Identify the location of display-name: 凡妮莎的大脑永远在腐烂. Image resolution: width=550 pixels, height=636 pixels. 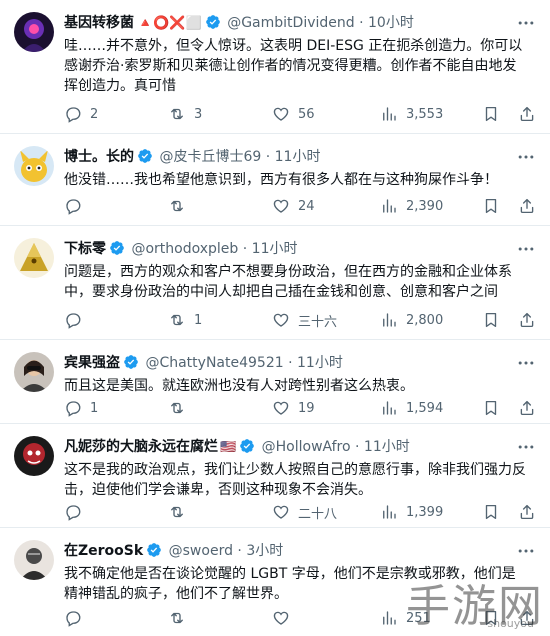
(141, 447).